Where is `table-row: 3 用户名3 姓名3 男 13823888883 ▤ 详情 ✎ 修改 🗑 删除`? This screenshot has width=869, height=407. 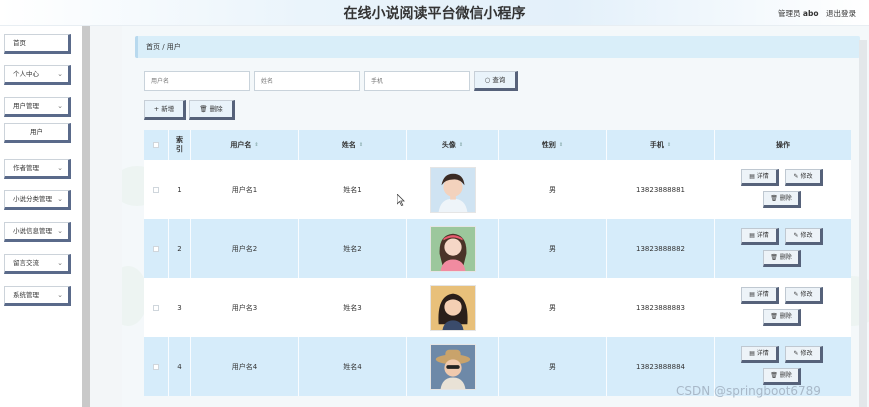 table-row: 3 用户名3 姓名3 男 13823888883 ▤ 详情 ✎ 修改 🗑 删除 is located at coordinates (497, 307).